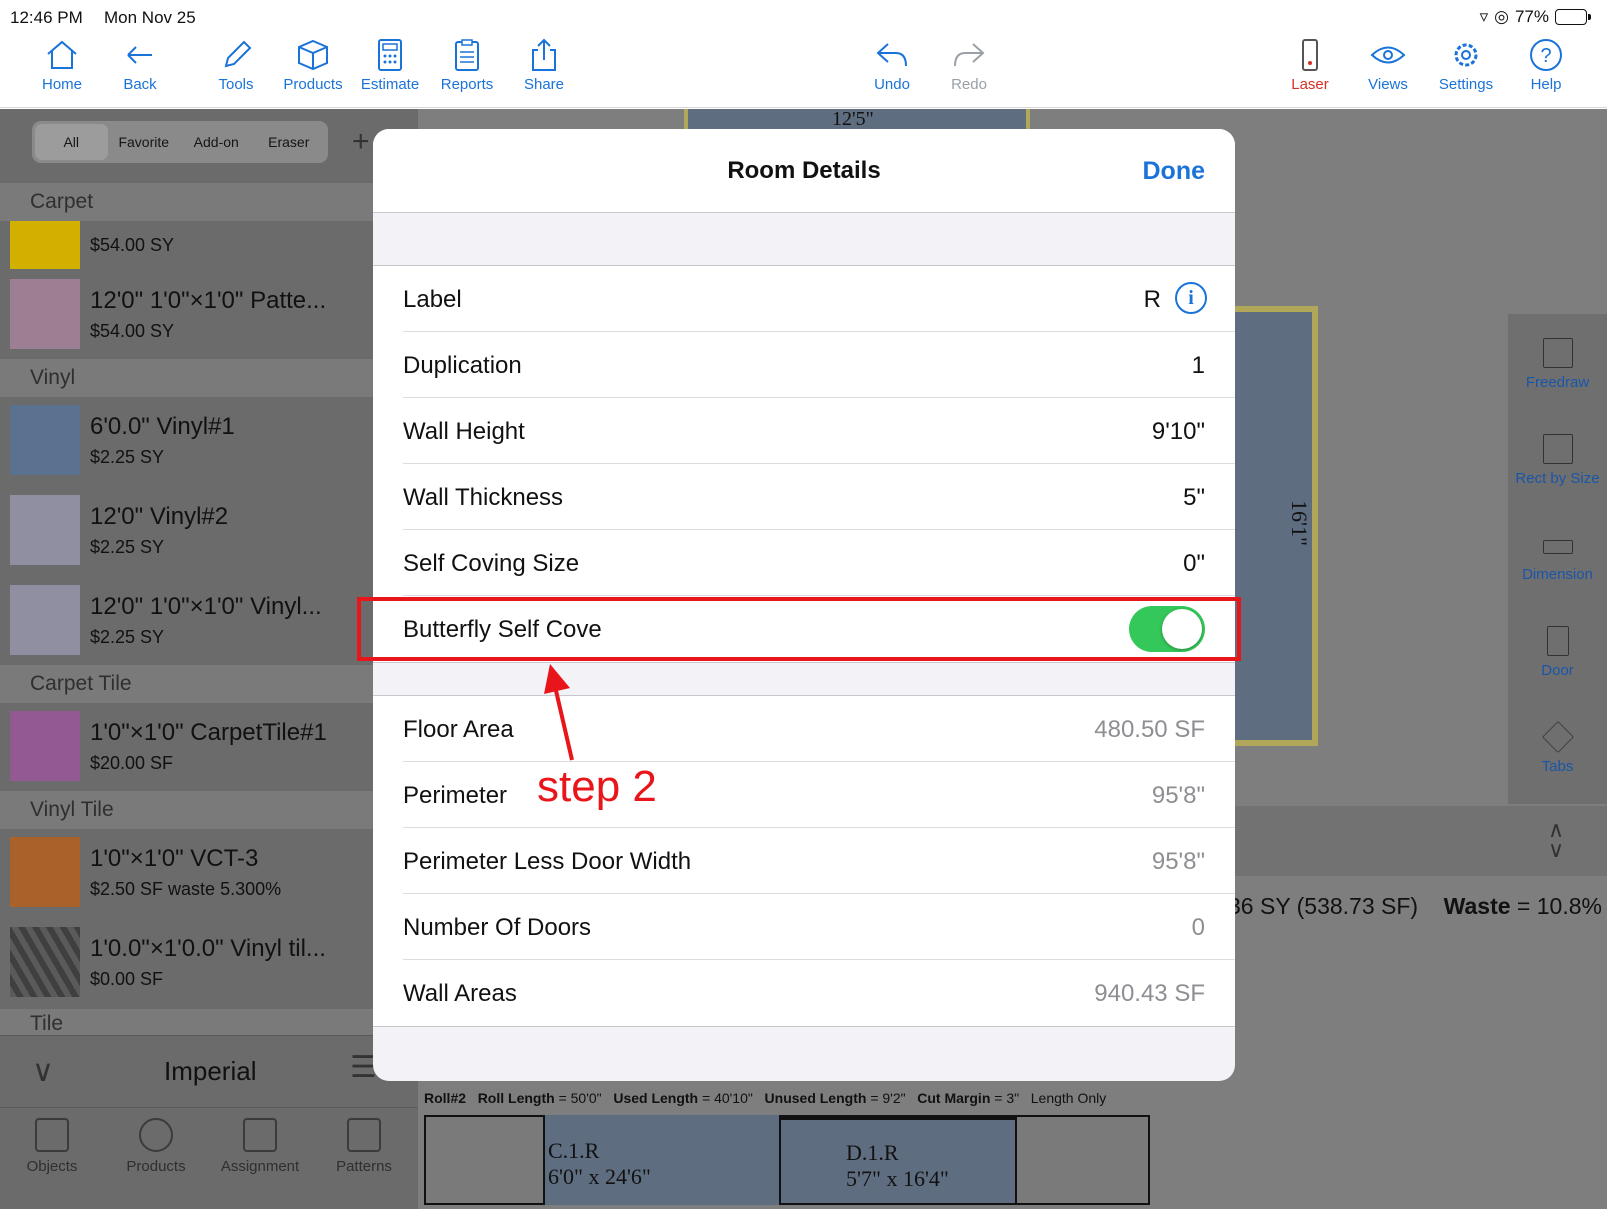 The height and width of the screenshot is (1209, 1607). I want to click on home-label: Home, so click(61, 84).